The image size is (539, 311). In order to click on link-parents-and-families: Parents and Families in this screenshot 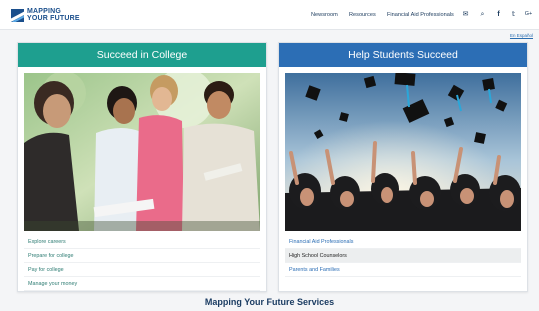, I will do `click(403, 270)`.